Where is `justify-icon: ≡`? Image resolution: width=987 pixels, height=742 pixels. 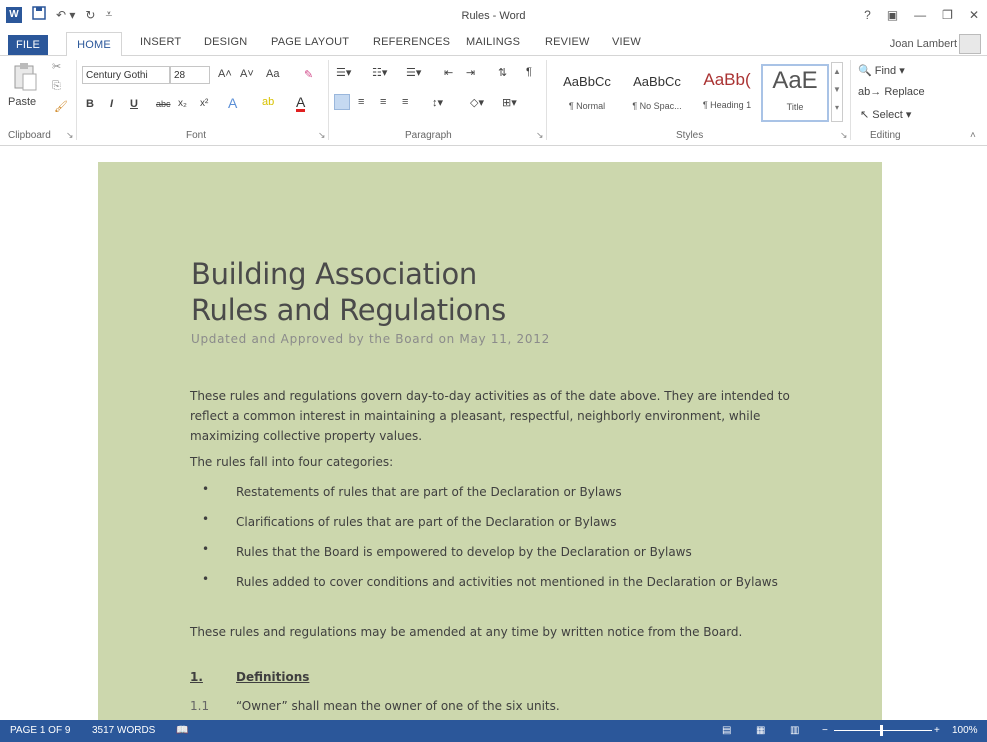
justify-icon: ≡ is located at coordinates (405, 102).